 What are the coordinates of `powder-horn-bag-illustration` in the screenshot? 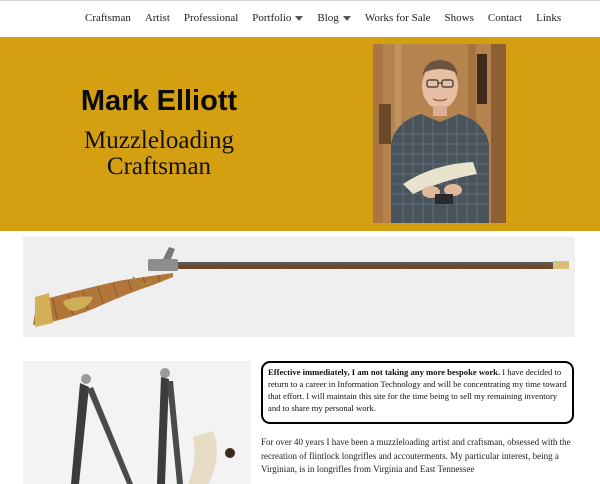 It's located at (137, 422).